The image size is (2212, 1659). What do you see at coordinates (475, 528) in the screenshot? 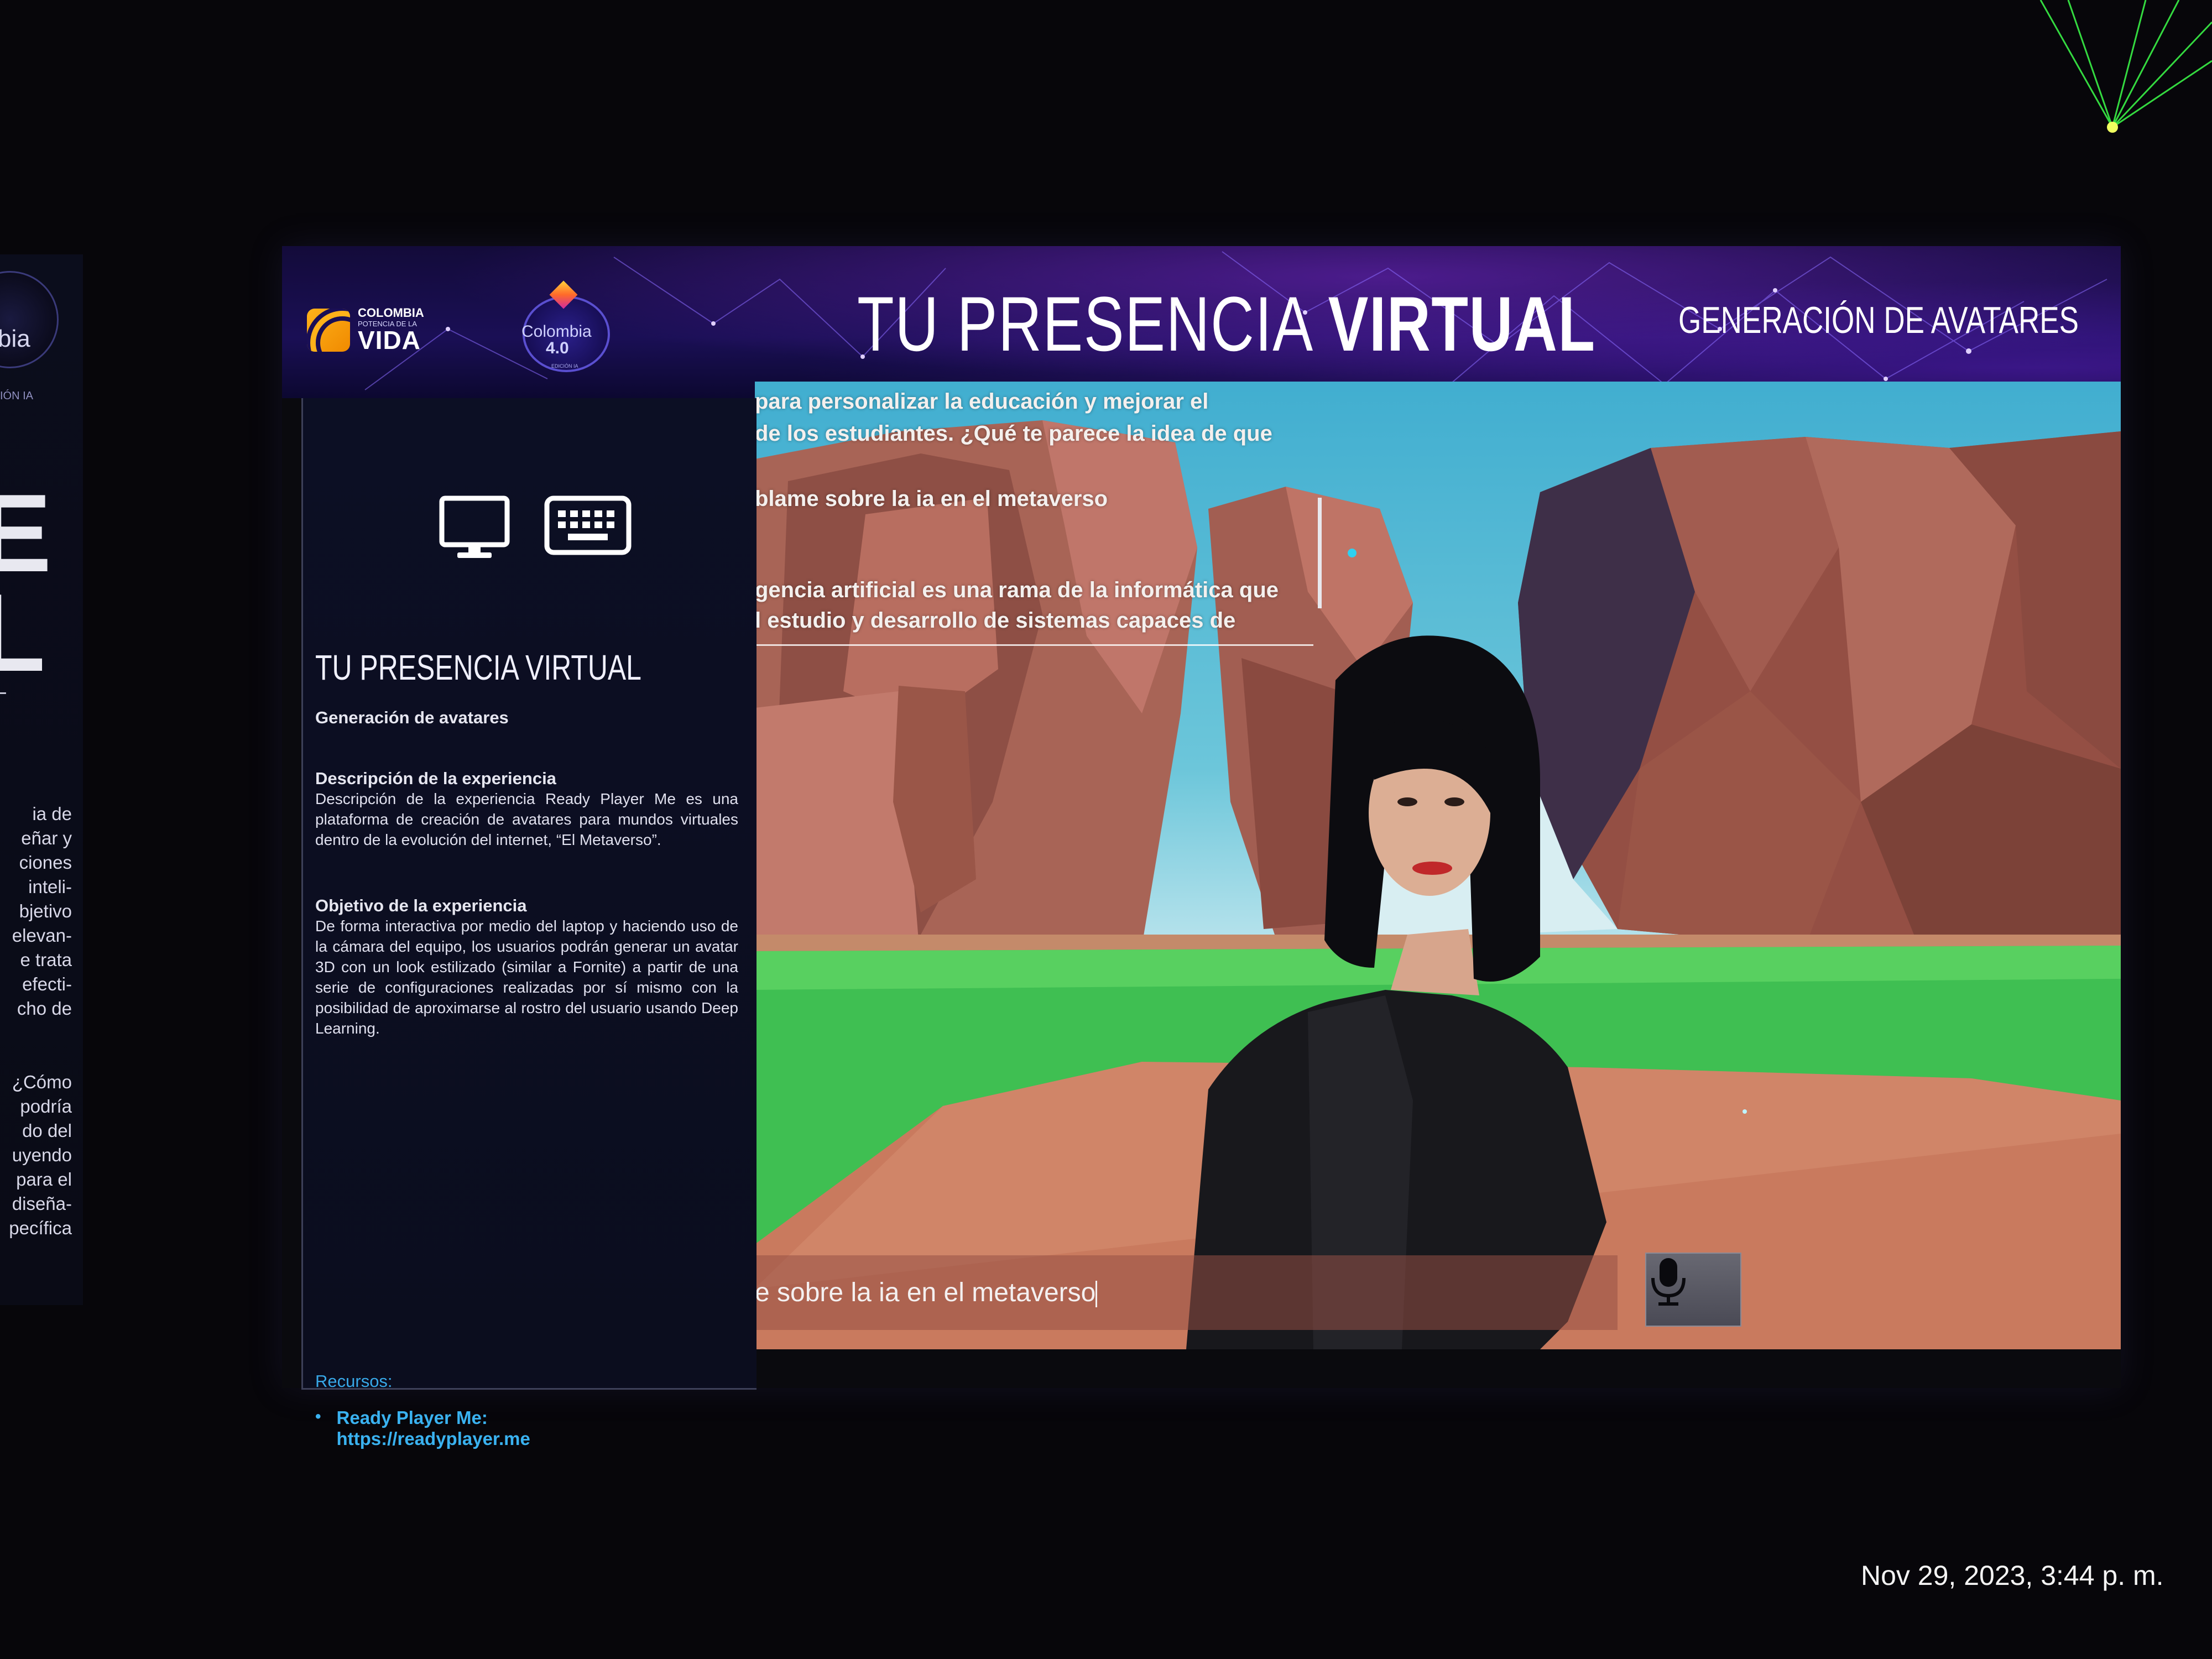
I see `monitor-icon` at bounding box center [475, 528].